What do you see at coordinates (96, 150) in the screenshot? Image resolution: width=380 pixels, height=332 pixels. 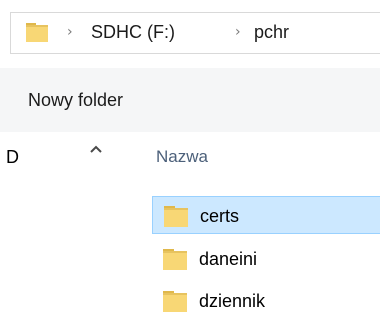 I see `chevron-up-icon` at bounding box center [96, 150].